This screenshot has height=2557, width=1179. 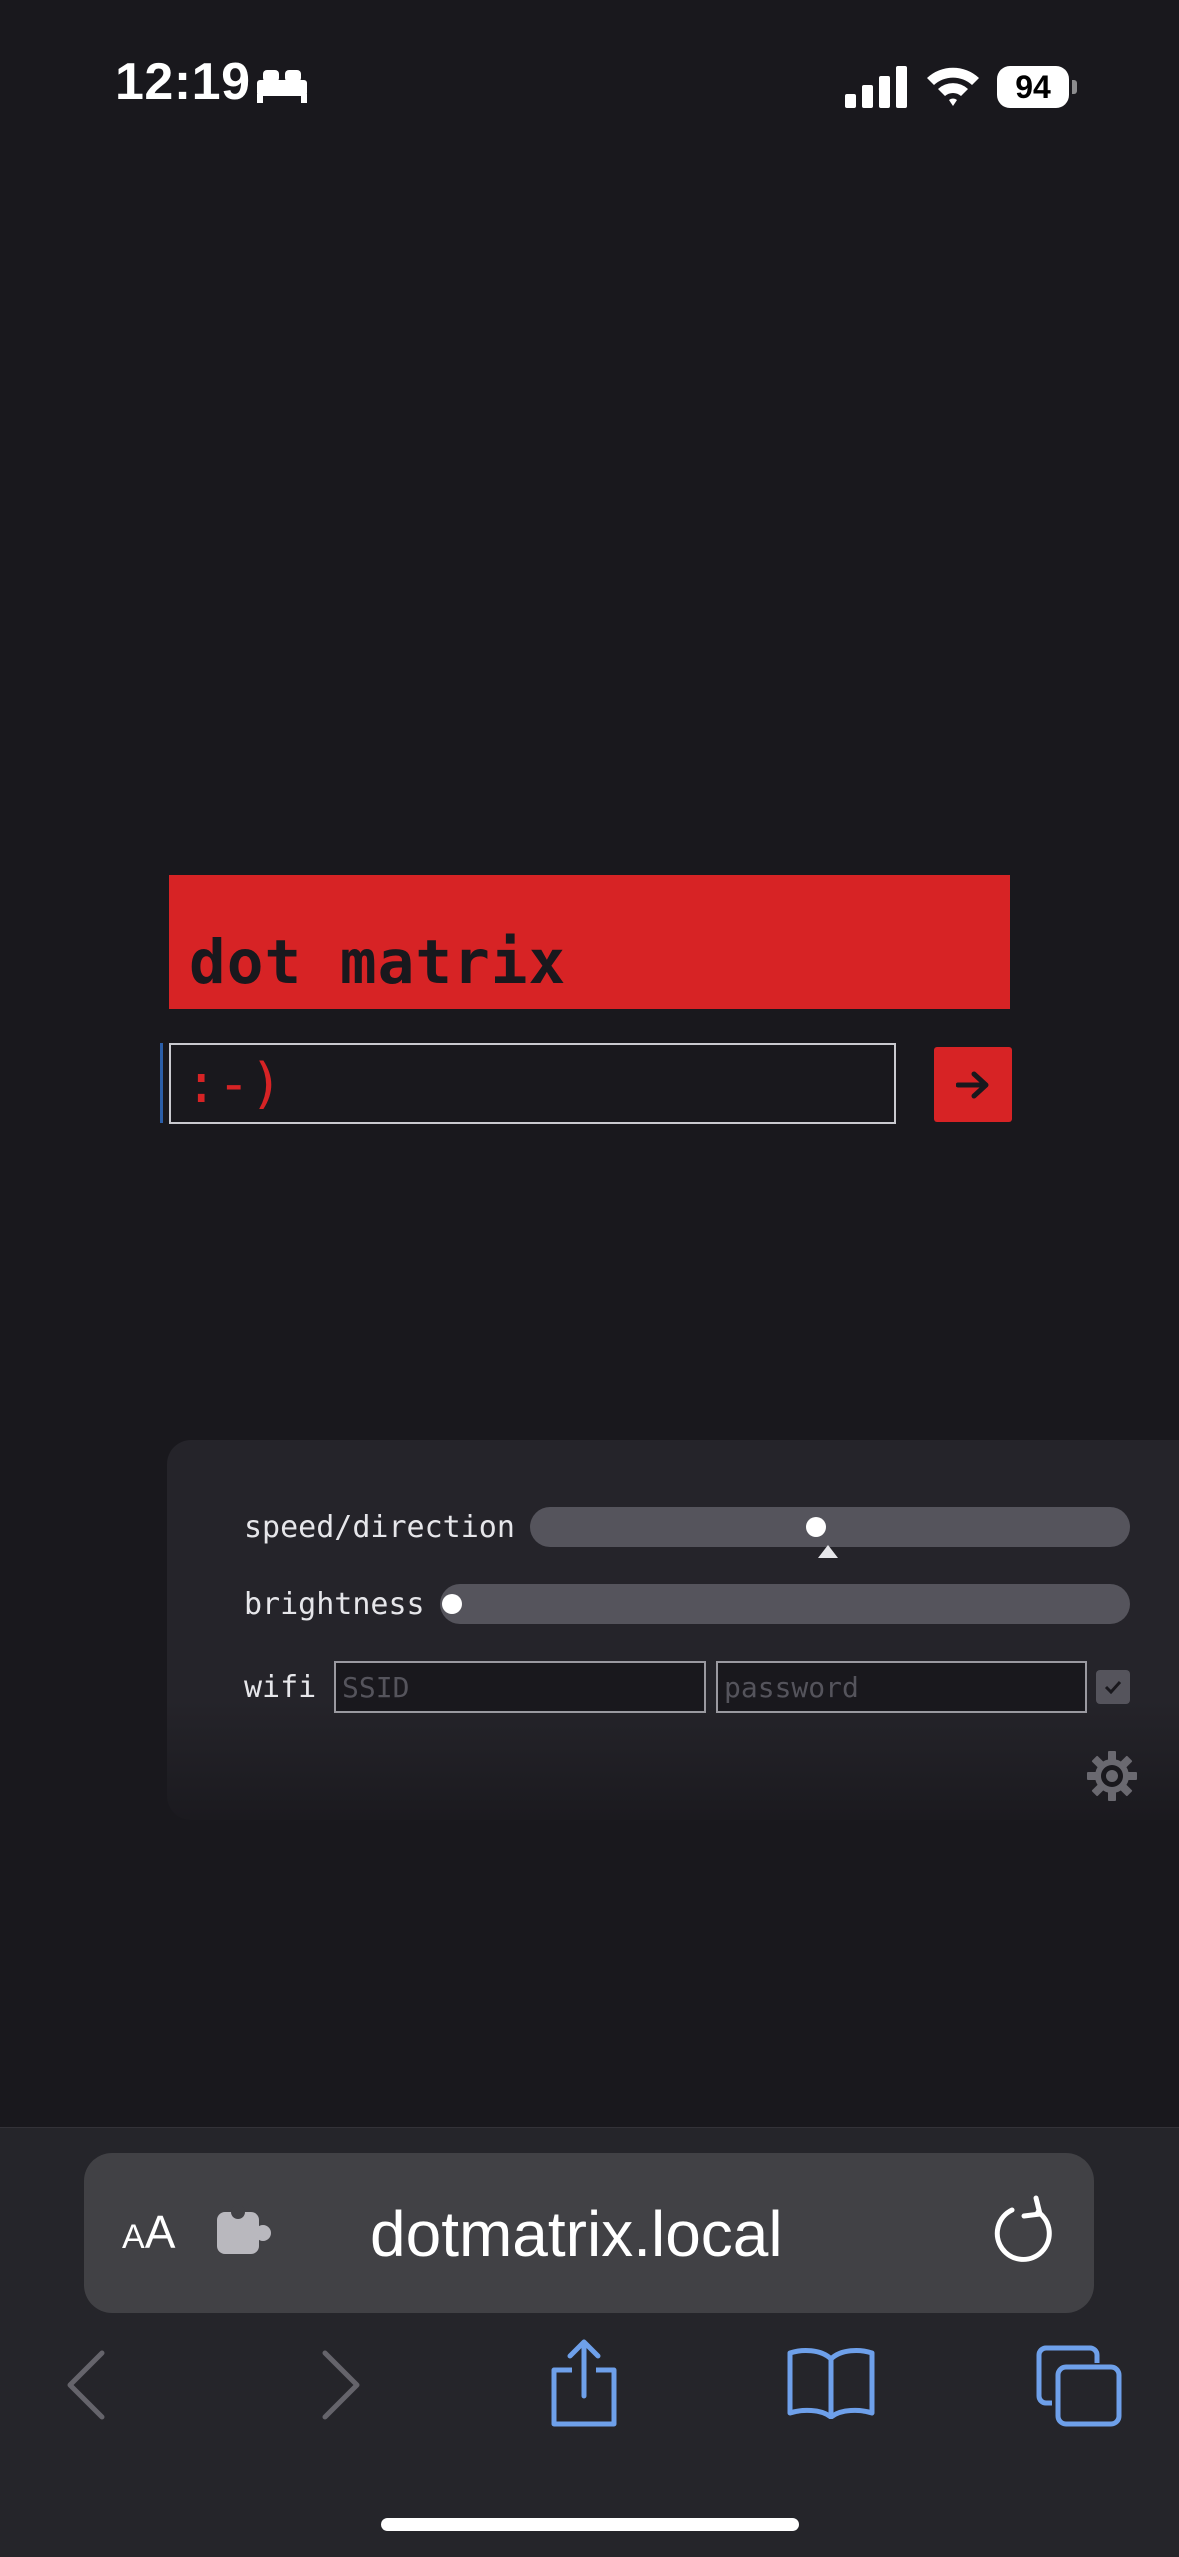 I want to click on dot-matrix-banner: dot matrix, so click(x=589, y=942).